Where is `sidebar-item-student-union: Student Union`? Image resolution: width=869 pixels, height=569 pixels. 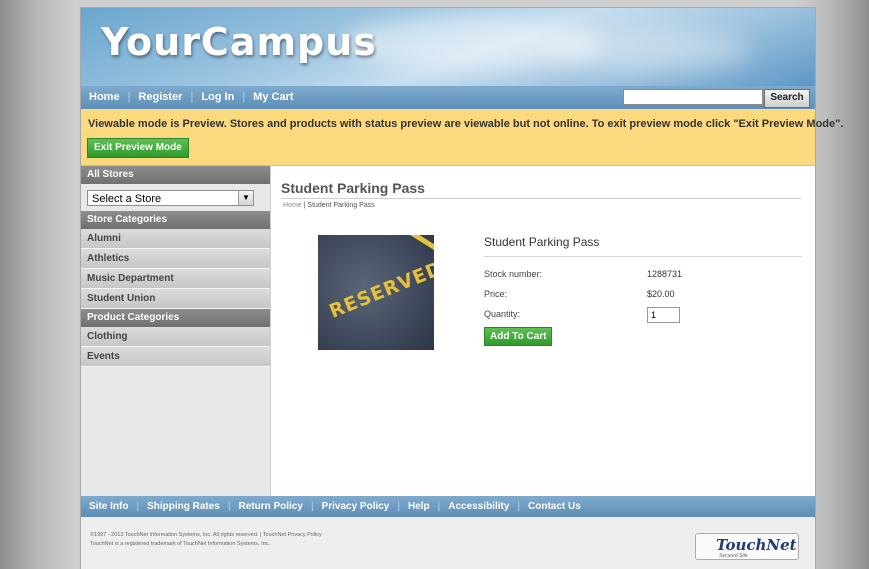
sidebar-item-student-union: Student Union is located at coordinates (175, 299).